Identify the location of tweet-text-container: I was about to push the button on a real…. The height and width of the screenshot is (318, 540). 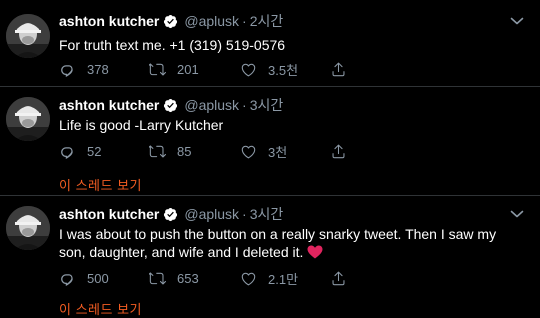
(291, 243).